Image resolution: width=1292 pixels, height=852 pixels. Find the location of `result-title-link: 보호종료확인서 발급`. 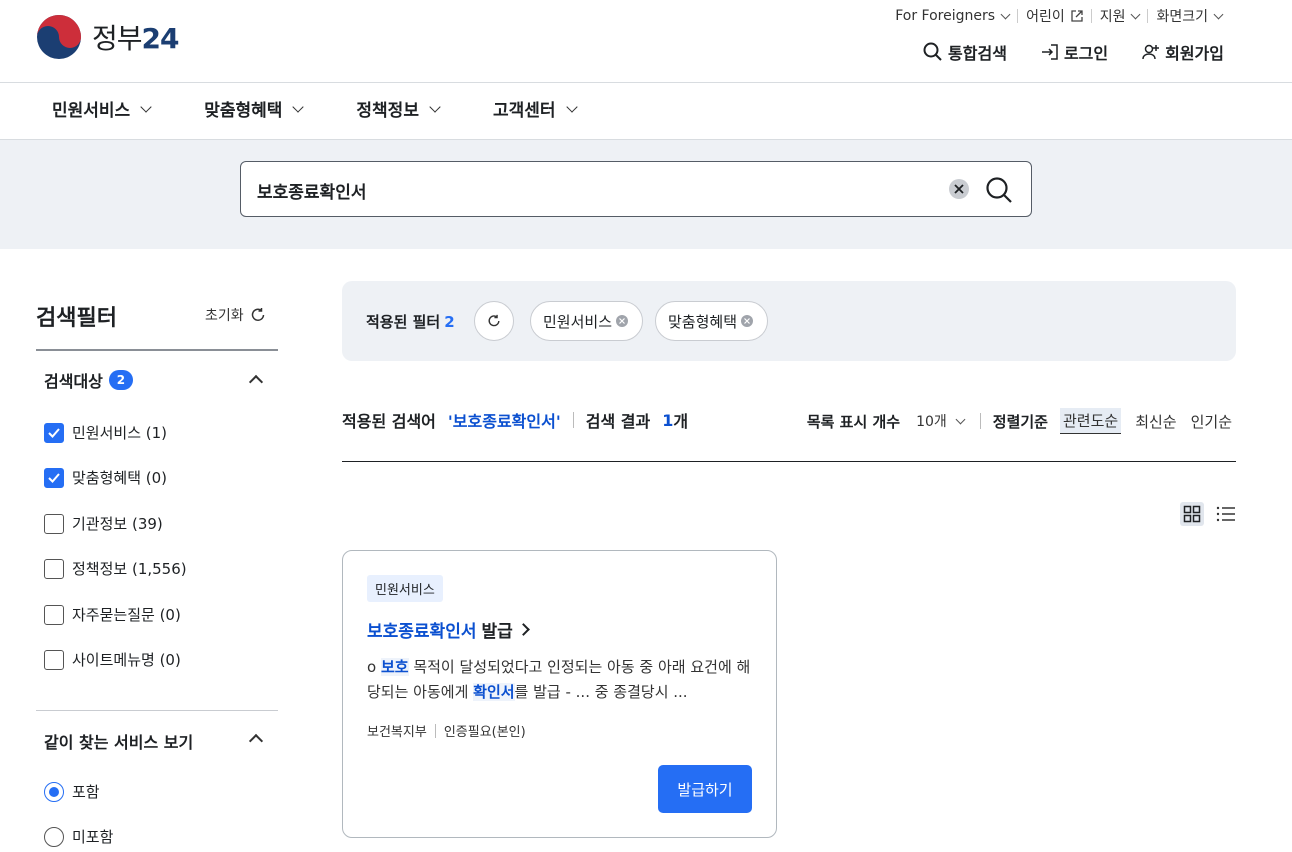

result-title-link: 보호종료확인서 발급 is located at coordinates (448, 629).